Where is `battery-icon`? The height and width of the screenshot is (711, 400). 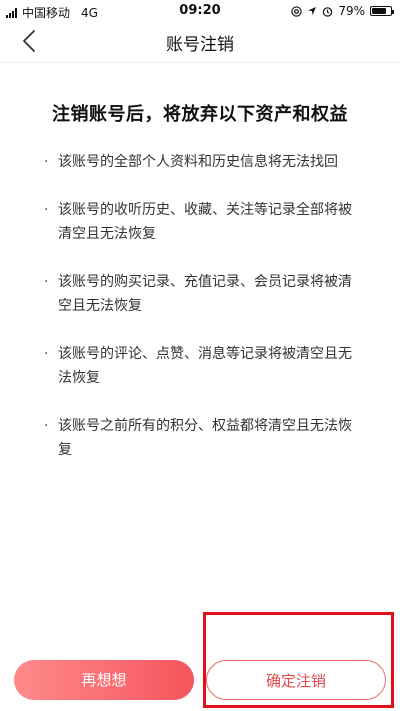
battery-icon is located at coordinates (382, 11).